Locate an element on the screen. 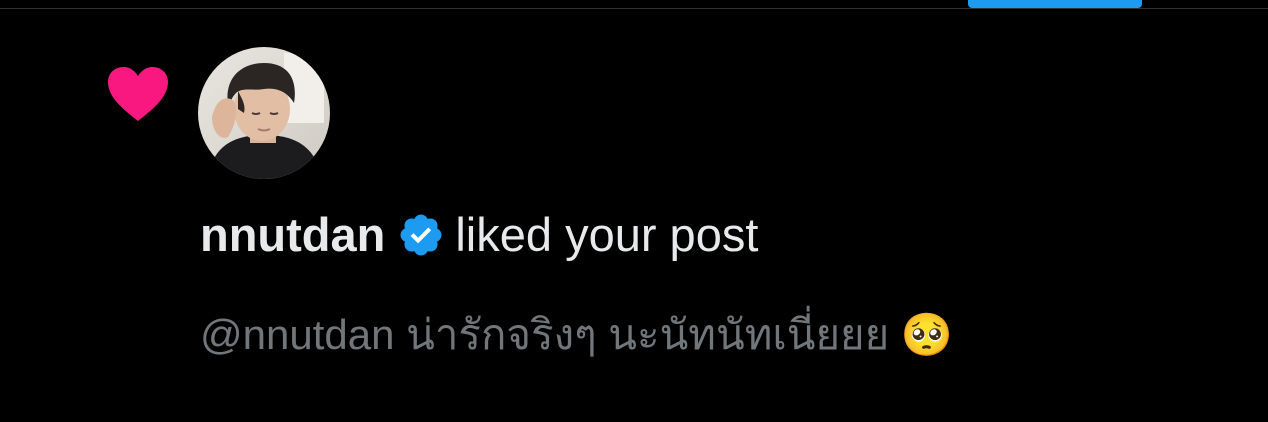 The height and width of the screenshot is (422, 1268). heart-icon is located at coordinates (138, 94).